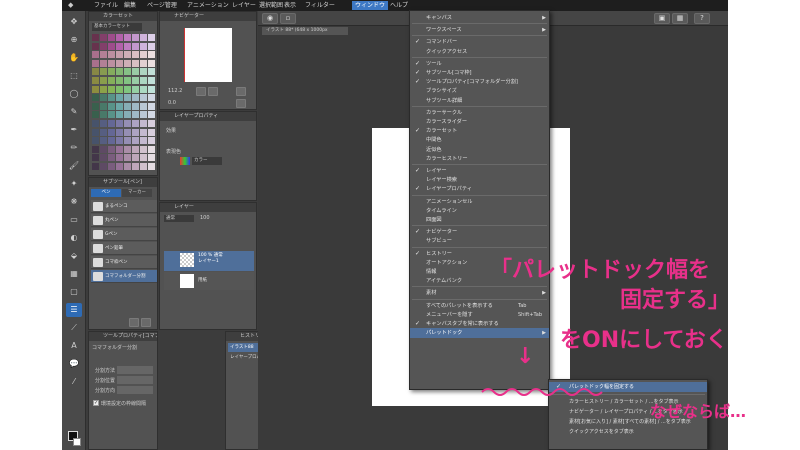  Describe the element at coordinates (209, 281) in the screenshot. I see `layer-row-paper: 用紙` at that location.